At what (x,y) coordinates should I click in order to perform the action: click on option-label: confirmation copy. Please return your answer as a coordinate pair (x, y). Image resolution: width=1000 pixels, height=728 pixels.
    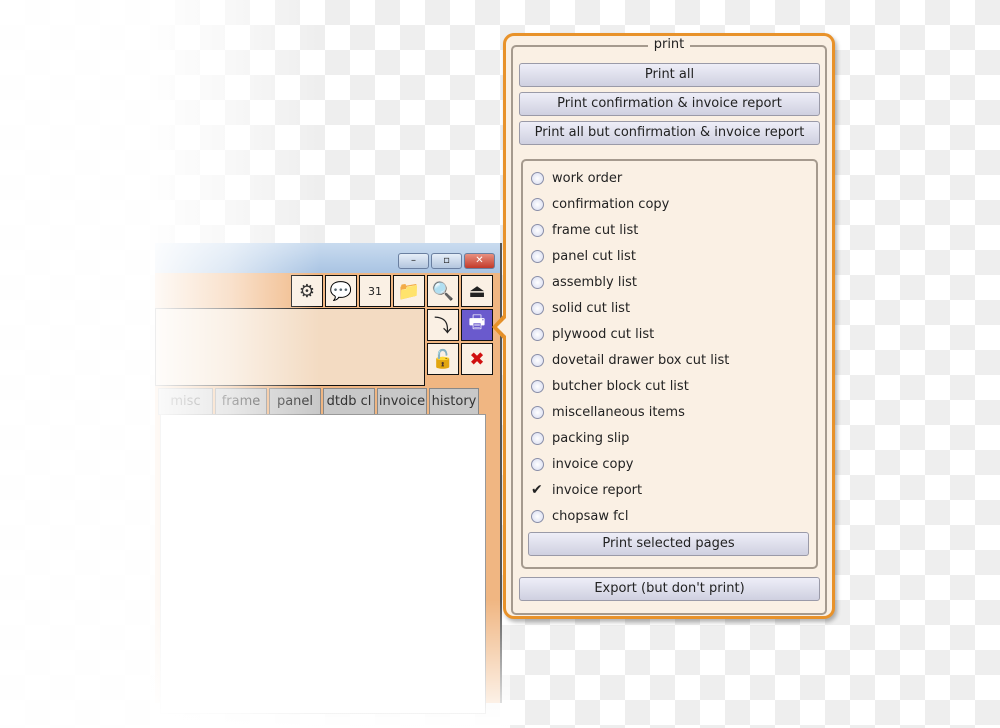
    Looking at the image, I should click on (611, 204).